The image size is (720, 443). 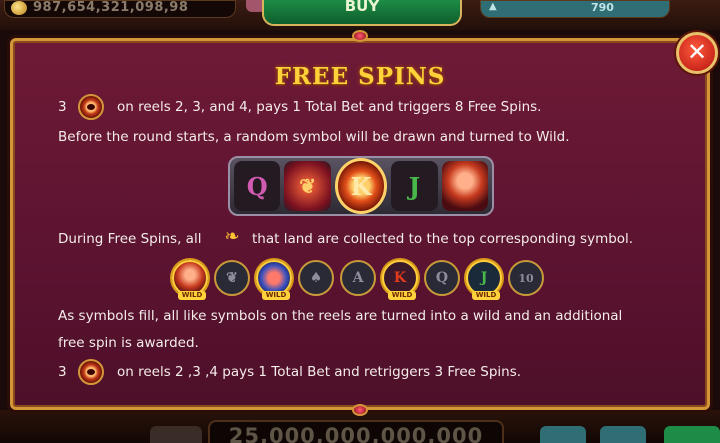 I want to click on balance-value: 987,654,321,098,98, so click(x=111, y=7).